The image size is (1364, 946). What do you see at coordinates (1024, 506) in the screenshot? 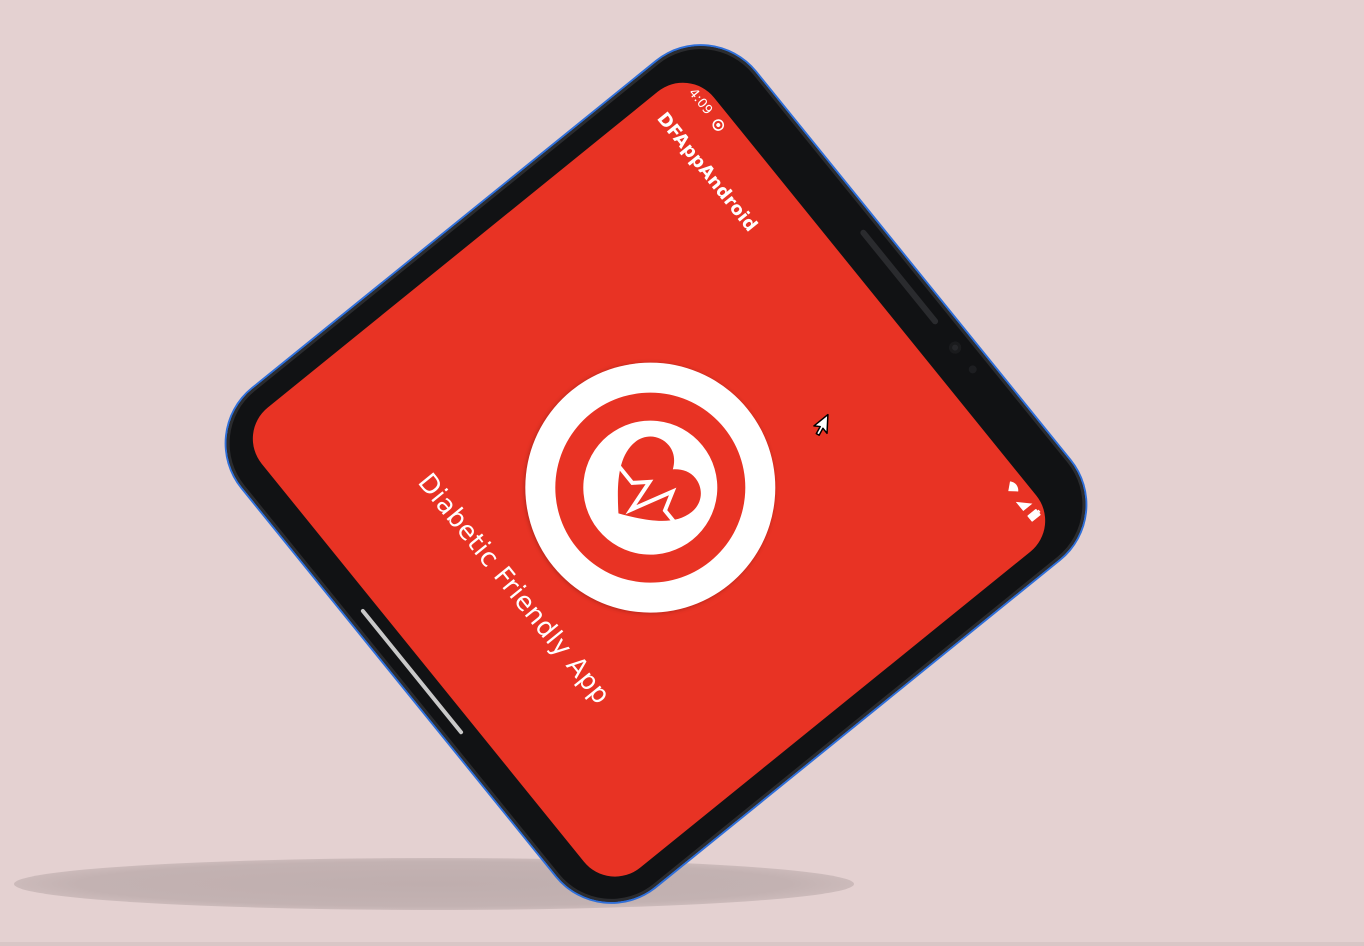
I see `signal-icon` at bounding box center [1024, 506].